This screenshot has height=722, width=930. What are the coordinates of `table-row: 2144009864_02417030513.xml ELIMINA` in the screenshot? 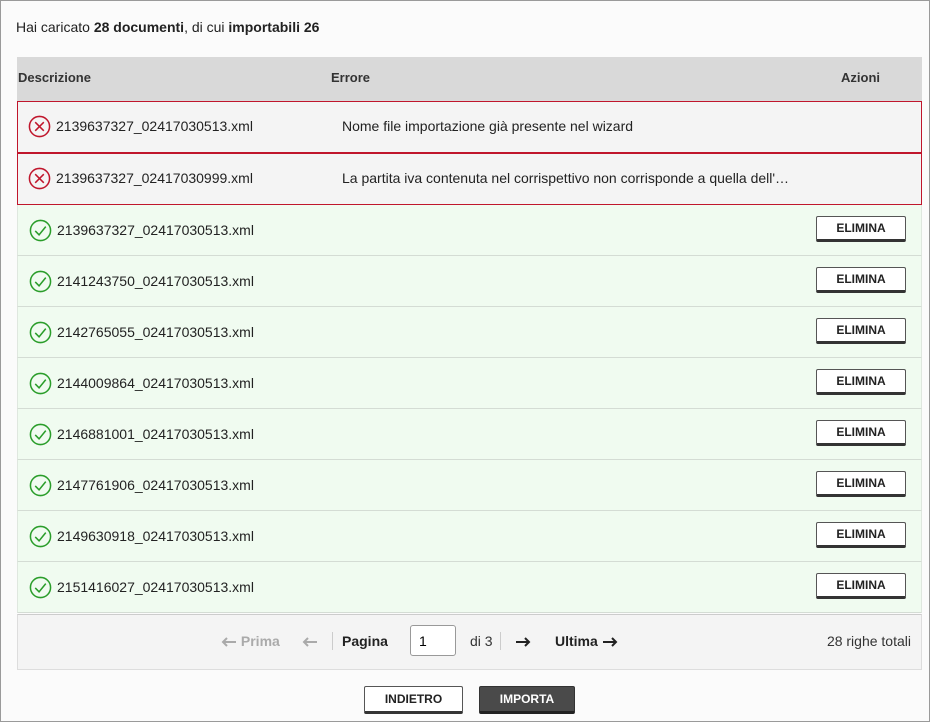 It's located at (469, 383).